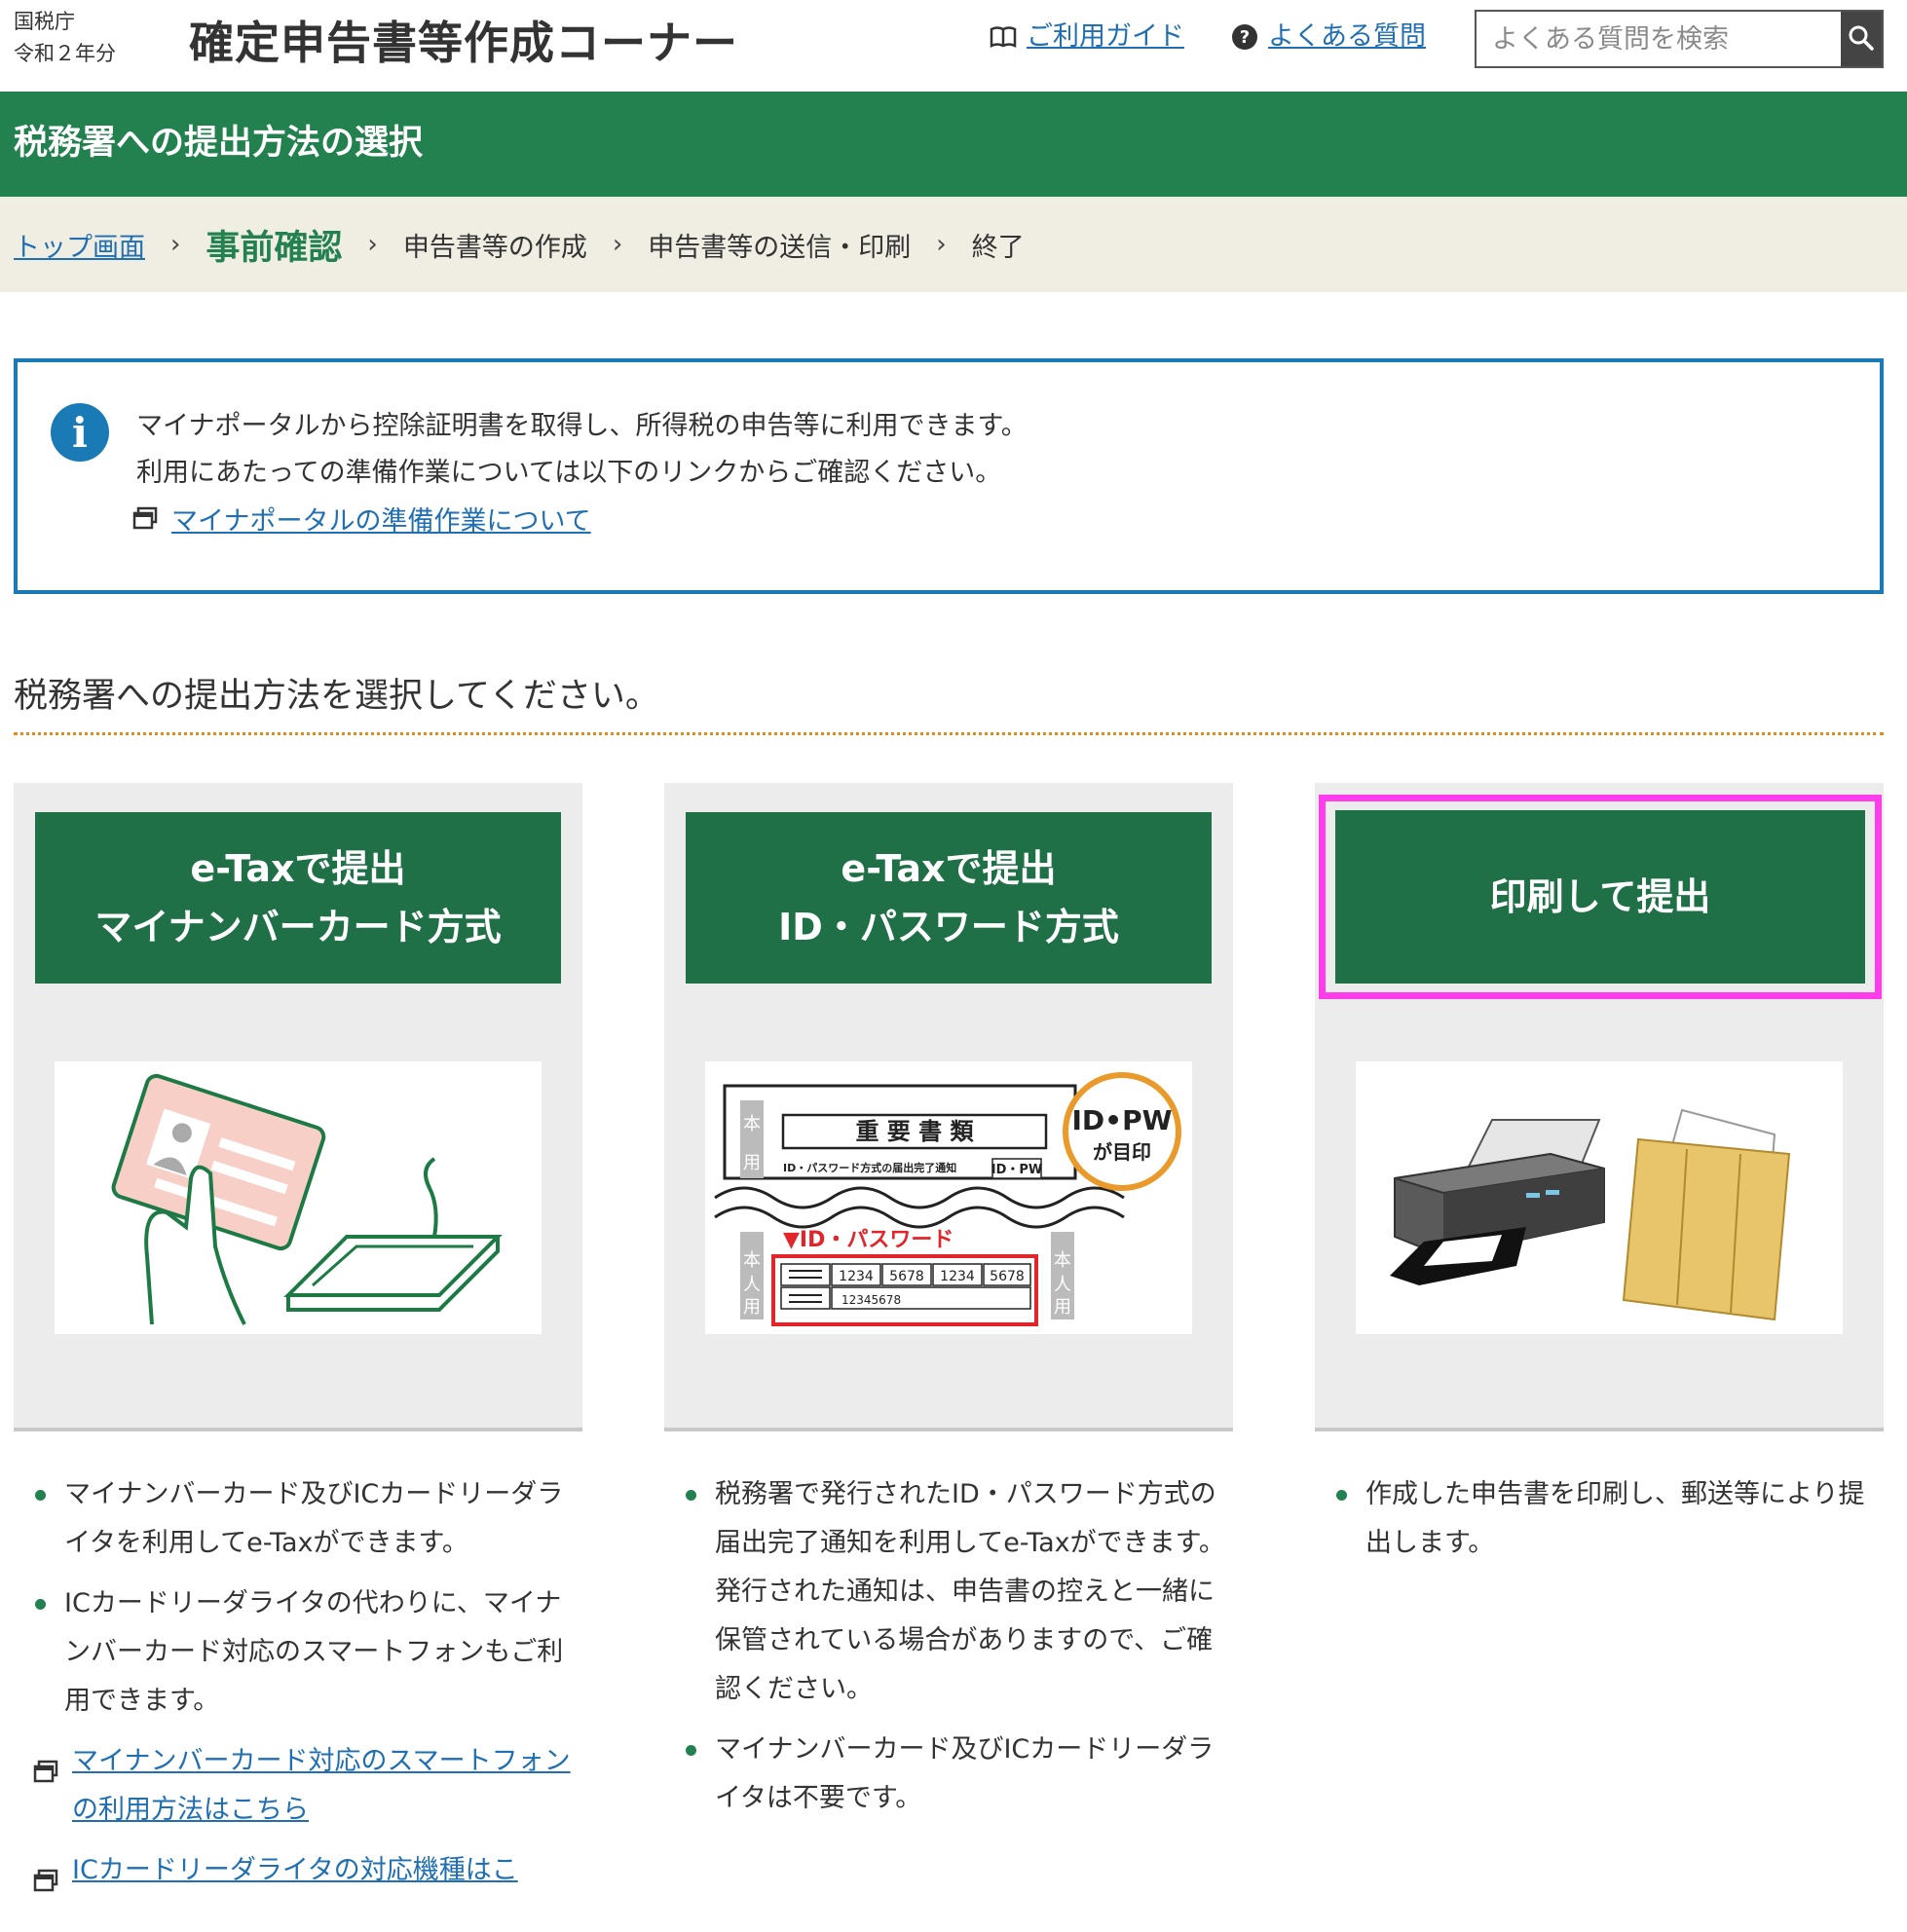 This screenshot has height=1932, width=1907. I want to click on print-button-inner: 印刷して提出, so click(1600, 897).